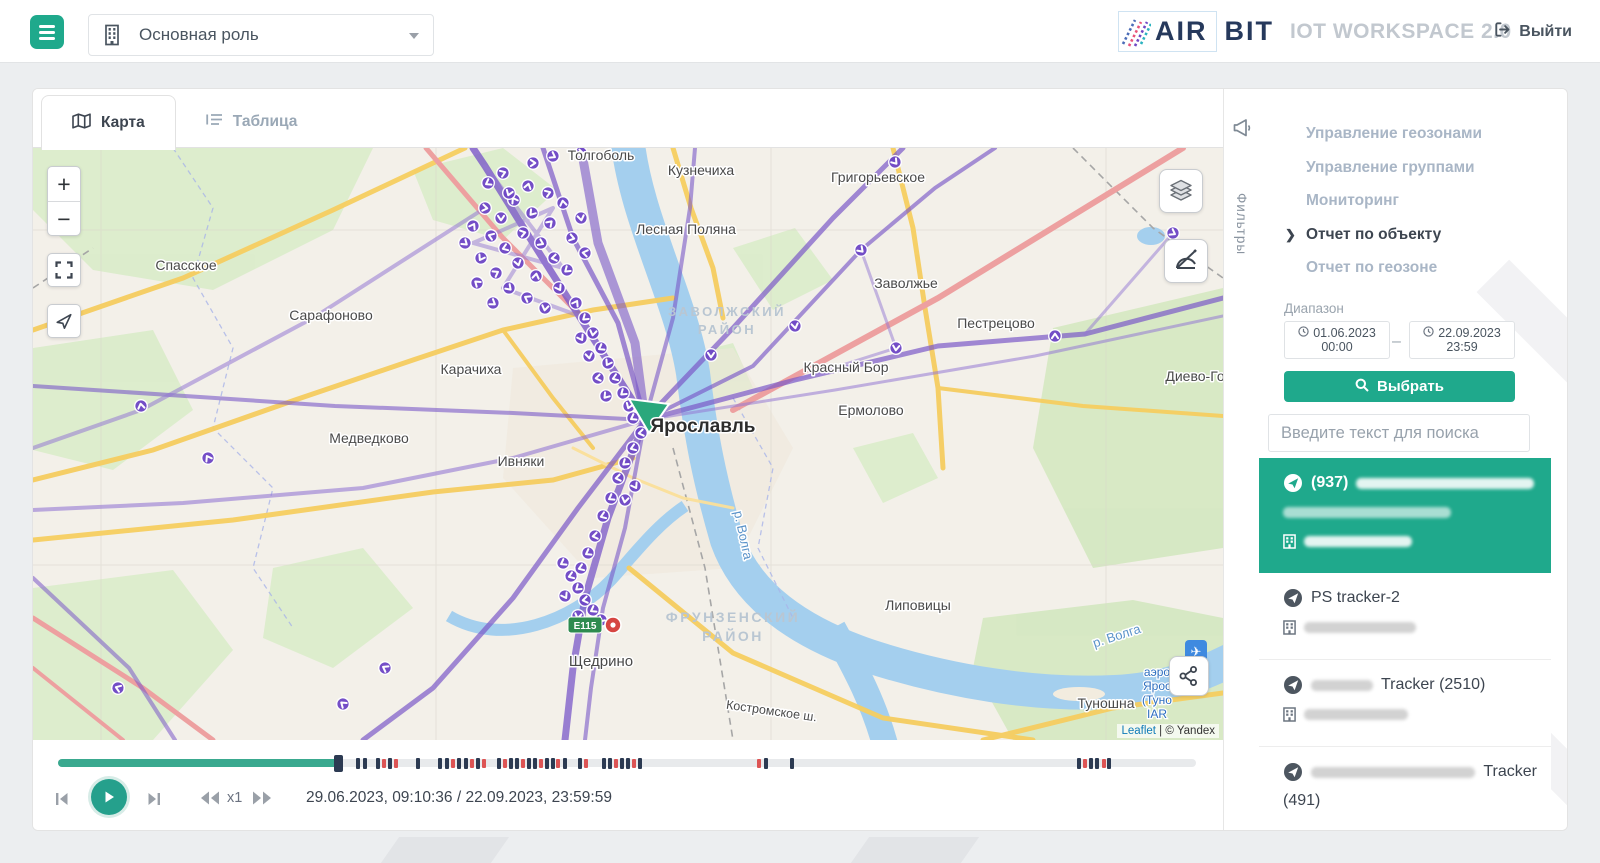  What do you see at coordinates (1330, 482) in the screenshot?
I see `tracker-label: (937)` at bounding box center [1330, 482].